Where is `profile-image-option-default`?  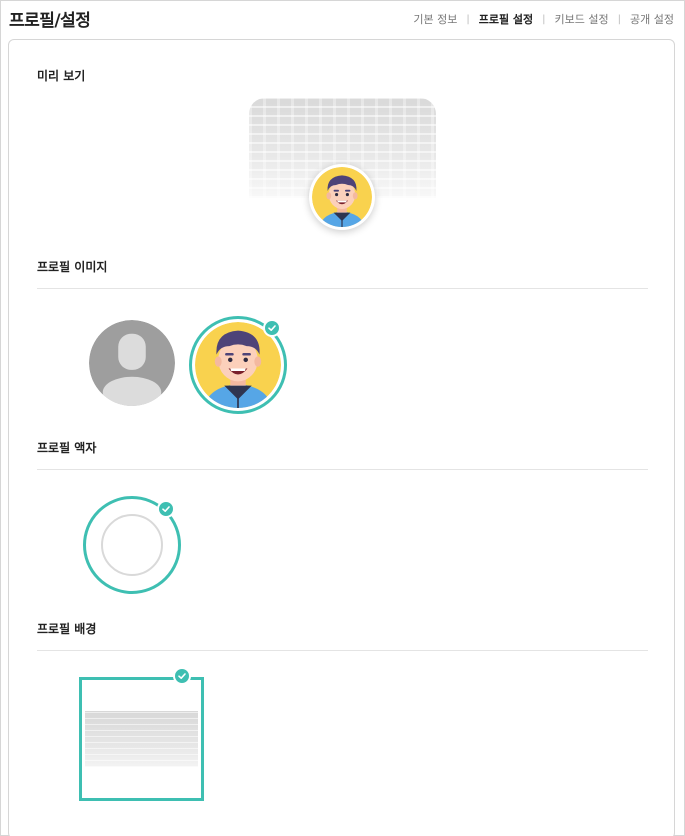
profile-image-option-default is located at coordinates (132, 363).